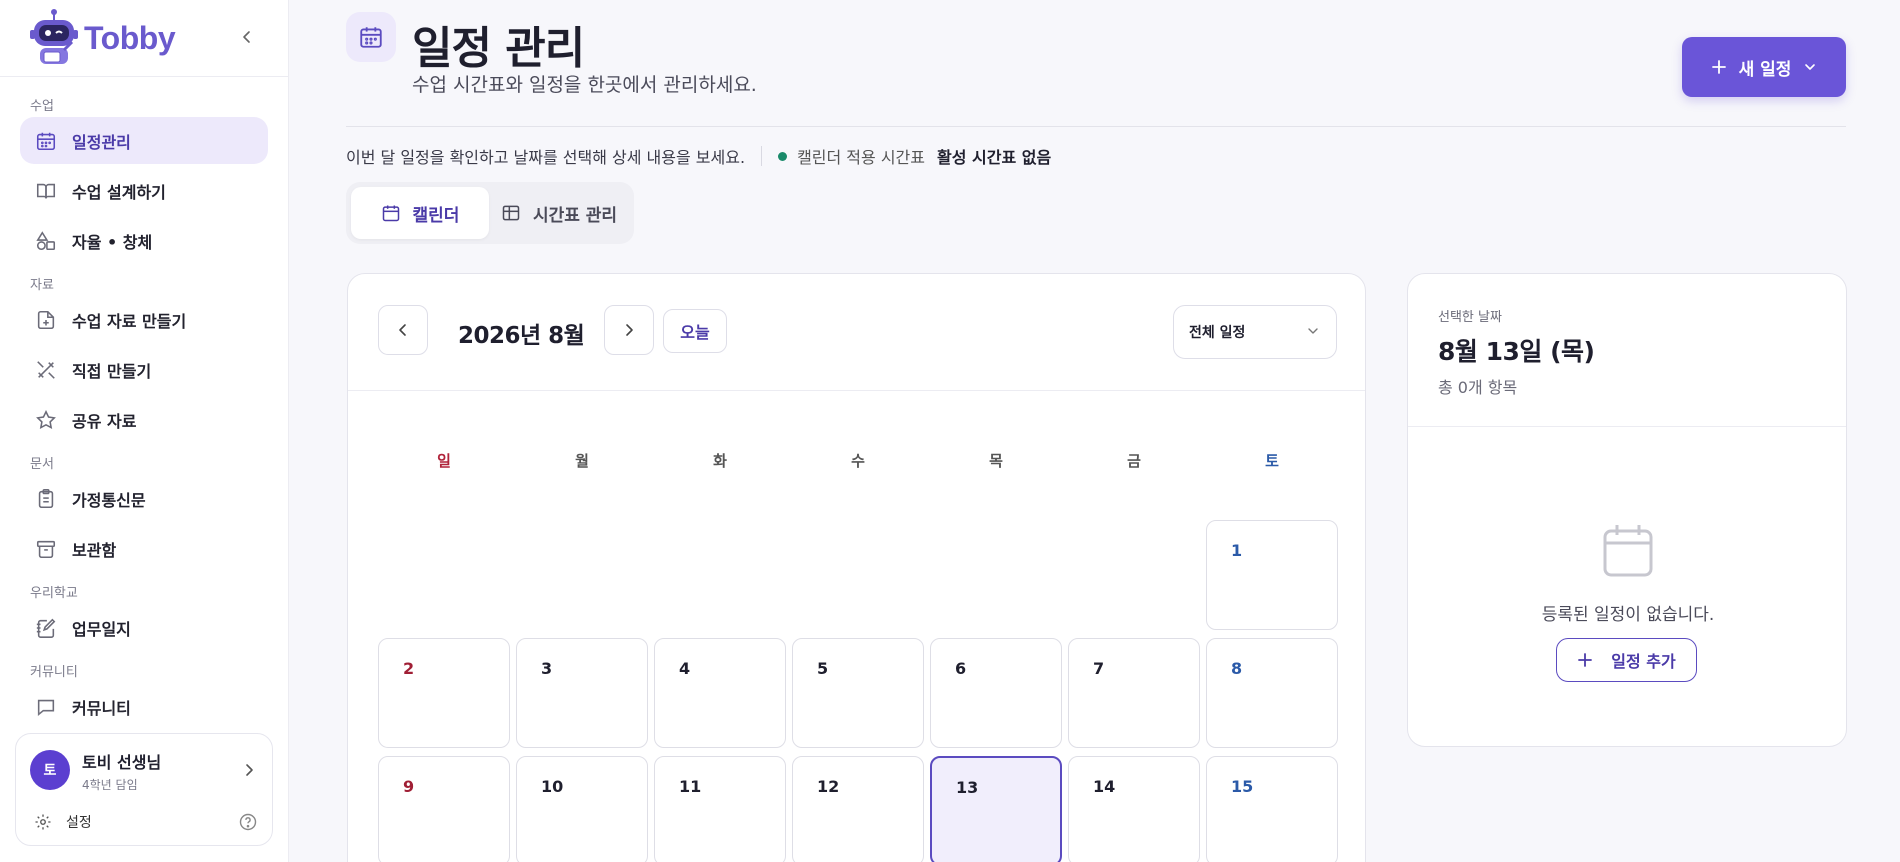  I want to click on sidebar-item-label: 업무일지, so click(101, 629).